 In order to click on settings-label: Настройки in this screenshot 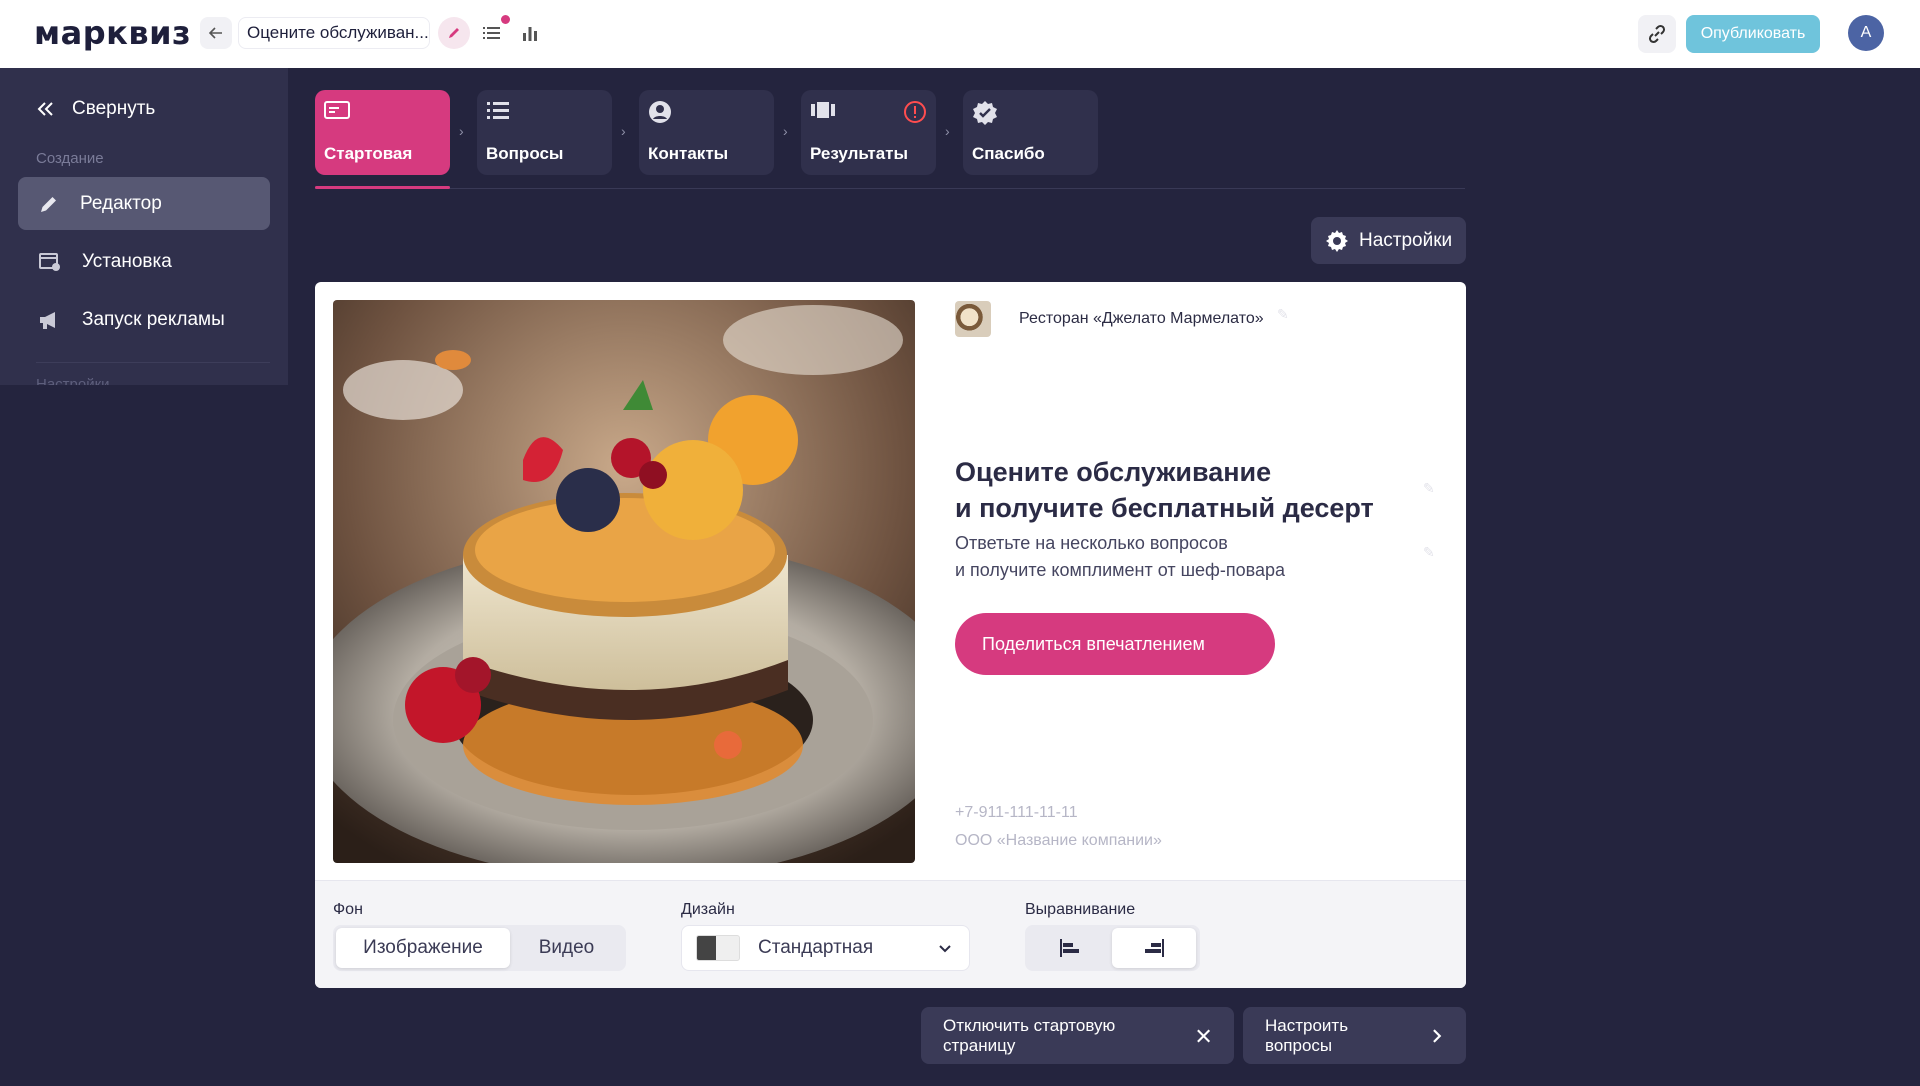, I will do `click(1406, 240)`.